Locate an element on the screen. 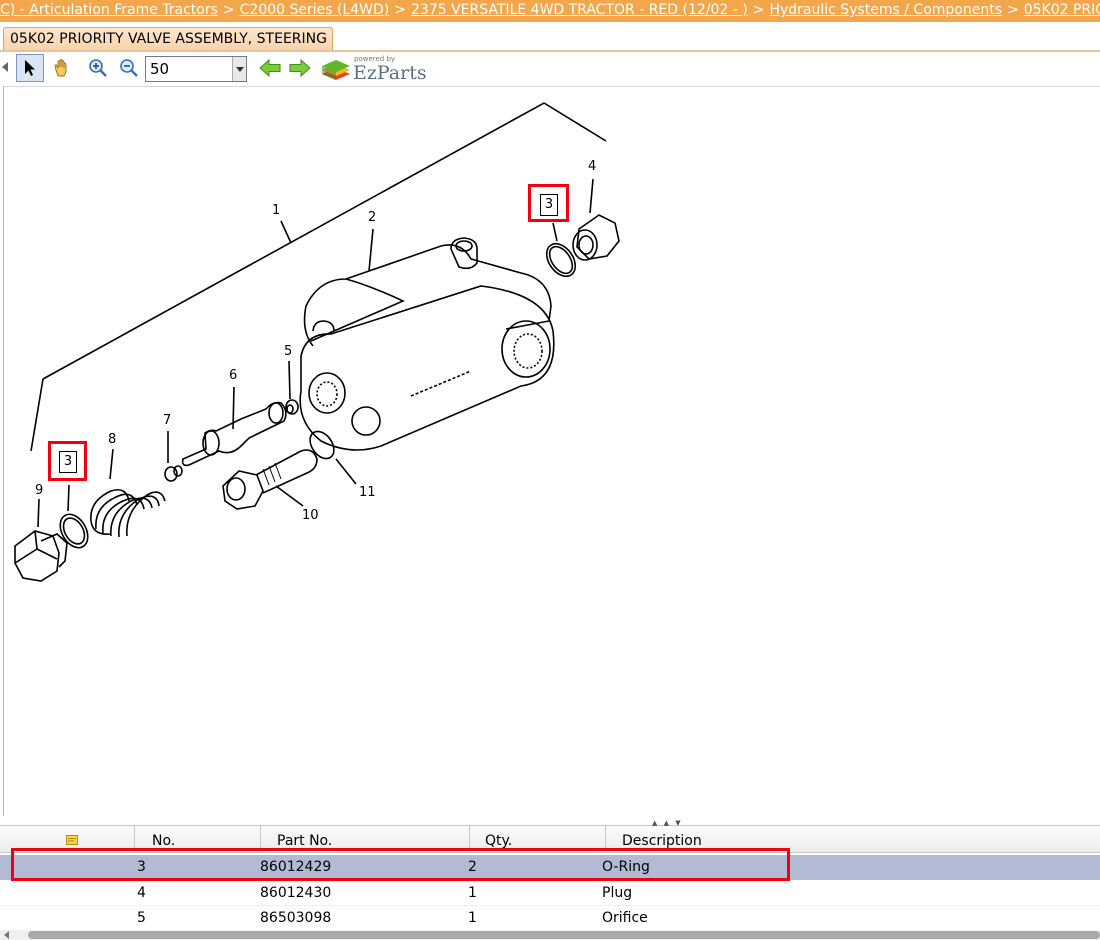 The image size is (1100, 940). callout-3-bottom-highlight: 3 is located at coordinates (67, 461).